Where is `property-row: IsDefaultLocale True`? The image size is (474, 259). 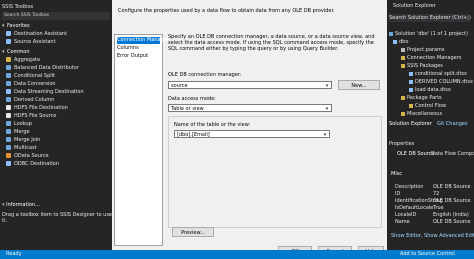 property-row: IsDefaultLocale True is located at coordinates (430, 208).